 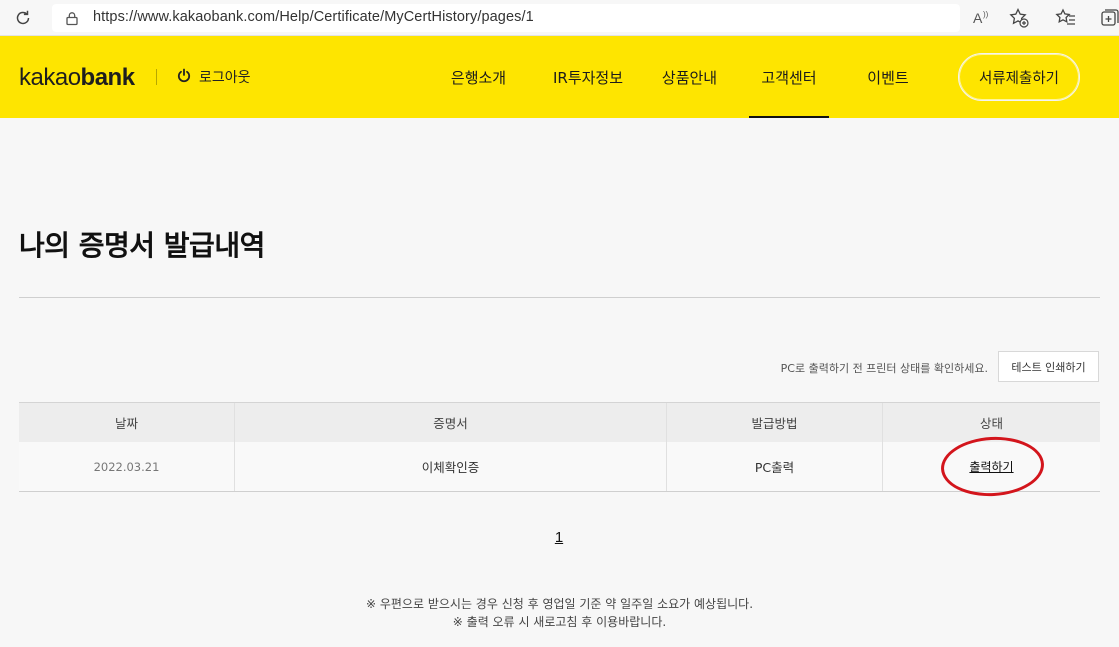 I want to click on footnote-refresh: ※ 출력 오류 시 새로고침 후 이용바랍니다., so click(x=559, y=622).